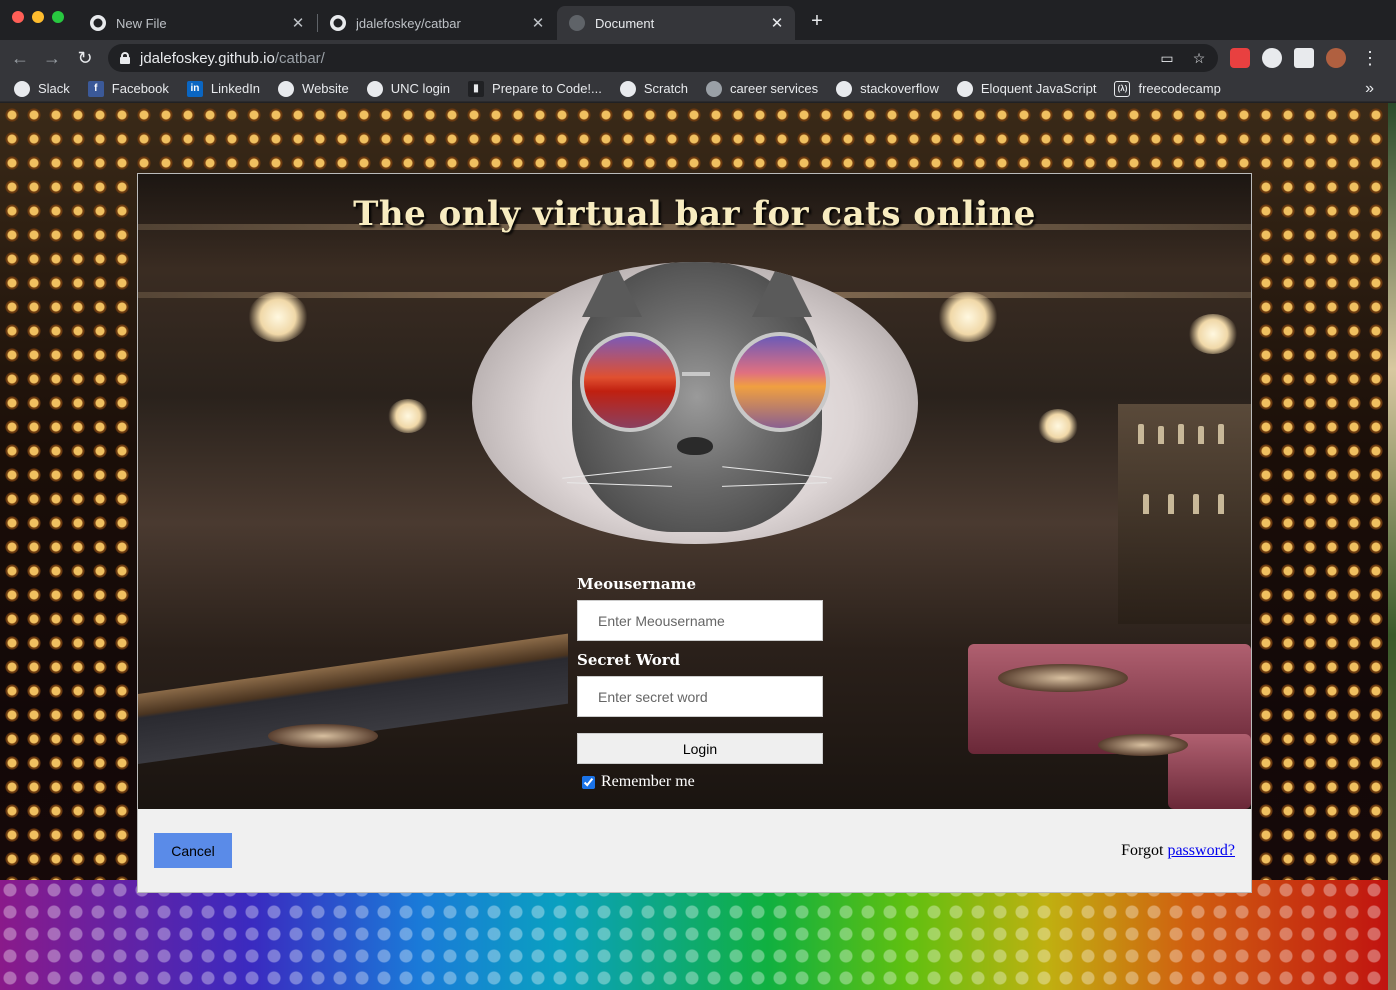  What do you see at coordinates (408, 23) in the screenshot?
I see `tab-title: jdalefoskey/catbar` at bounding box center [408, 23].